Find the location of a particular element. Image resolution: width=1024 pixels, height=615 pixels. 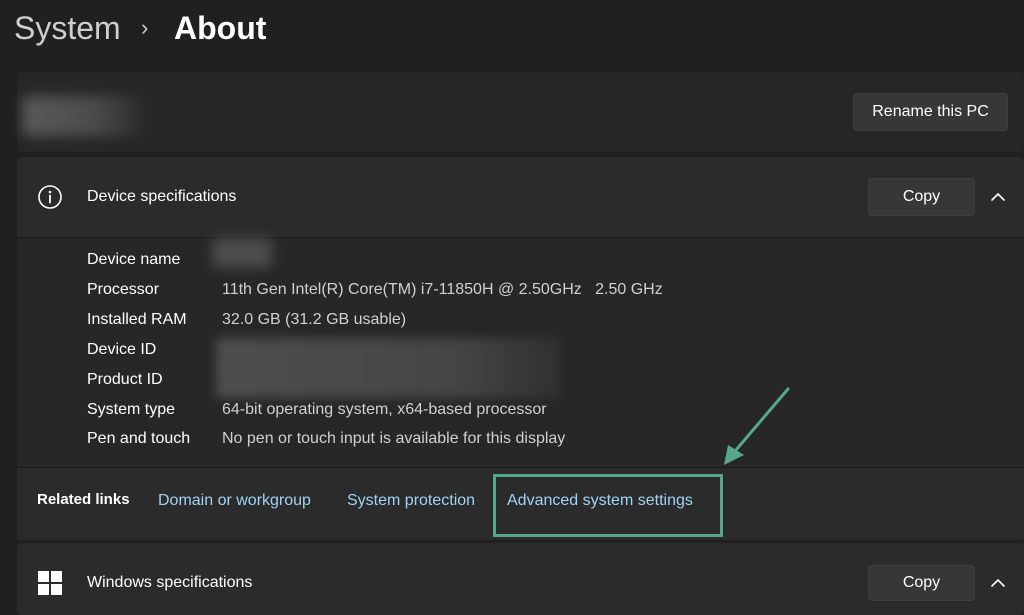

system-protection-link: System protection is located at coordinates (411, 501).